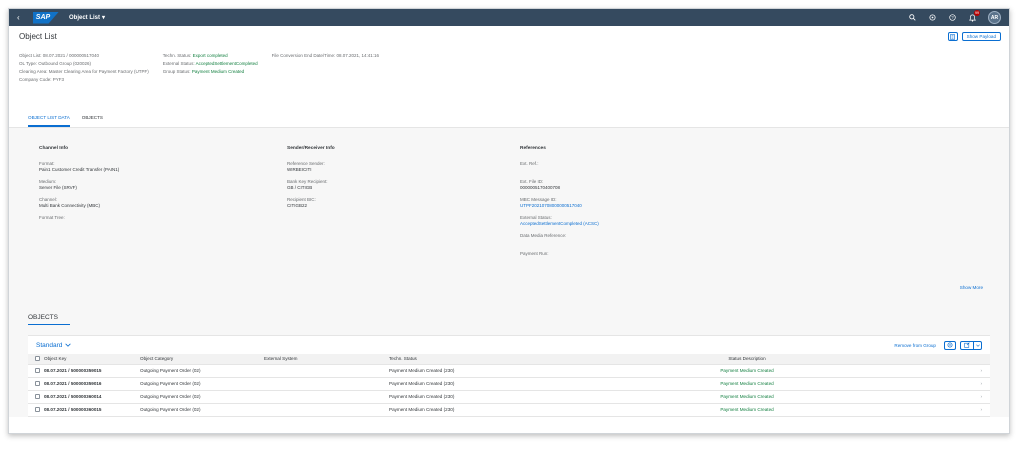 The width and height of the screenshot is (1024, 450). I want to click on column-header-object-key: Object Key, so click(90, 359).